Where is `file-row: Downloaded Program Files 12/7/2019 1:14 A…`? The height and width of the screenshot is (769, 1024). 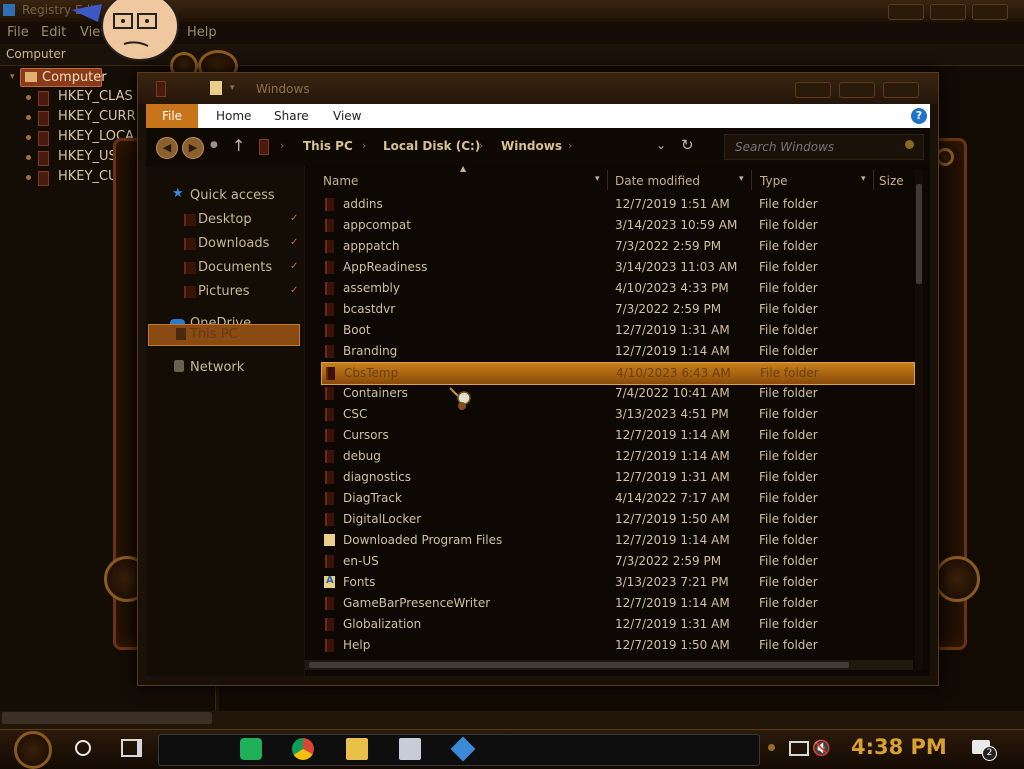
file-row: Downloaded Program Files 12/7/2019 1:14 A… is located at coordinates (617, 540).